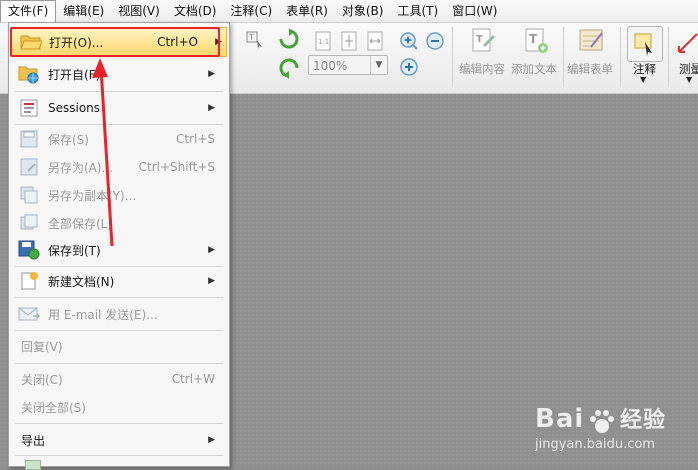  What do you see at coordinates (119, 440) in the screenshot?
I see `menu-export: 导出 ▶` at bounding box center [119, 440].